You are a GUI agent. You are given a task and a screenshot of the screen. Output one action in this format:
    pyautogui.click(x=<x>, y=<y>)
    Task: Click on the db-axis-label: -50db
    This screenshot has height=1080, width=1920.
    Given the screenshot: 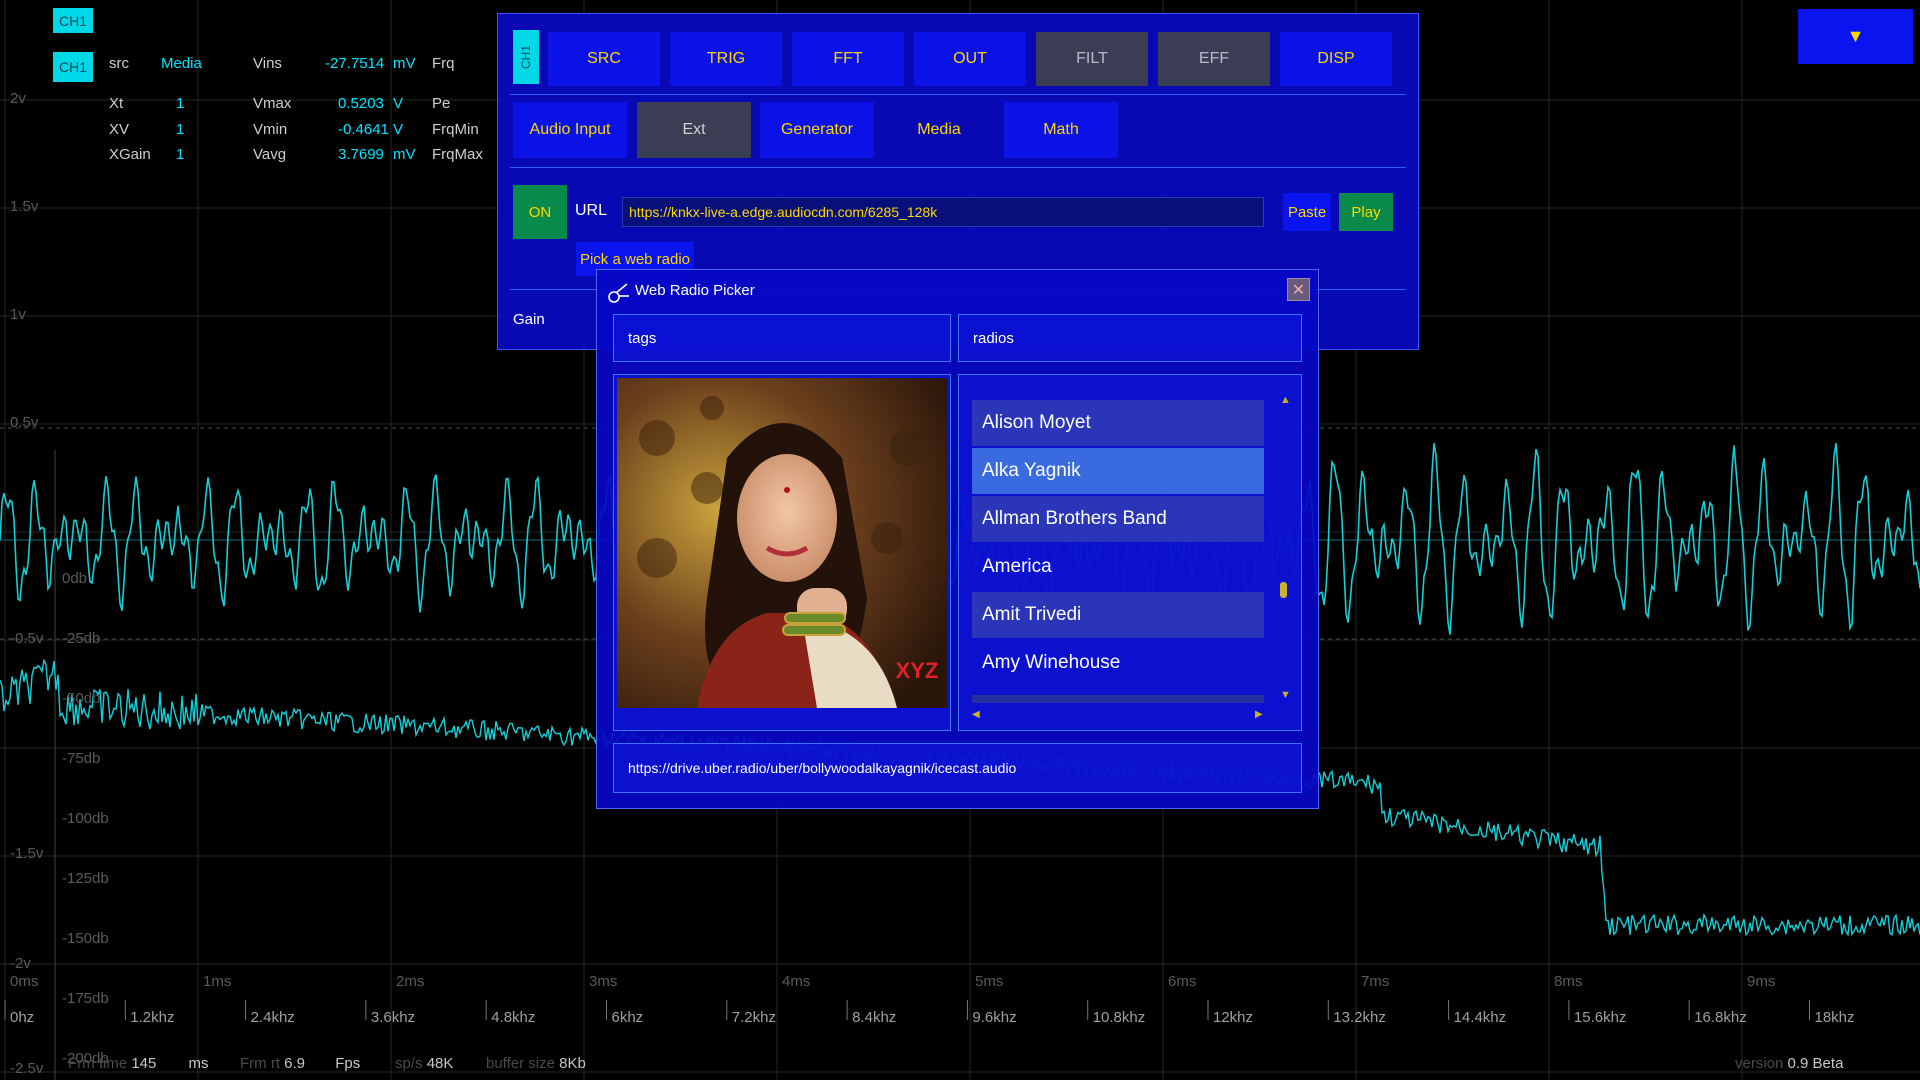 What is the action you would take?
    pyautogui.click(x=81, y=698)
    